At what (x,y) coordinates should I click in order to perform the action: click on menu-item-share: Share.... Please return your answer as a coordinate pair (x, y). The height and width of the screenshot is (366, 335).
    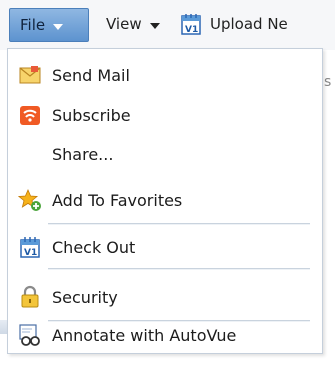
    Looking at the image, I should click on (165, 154).